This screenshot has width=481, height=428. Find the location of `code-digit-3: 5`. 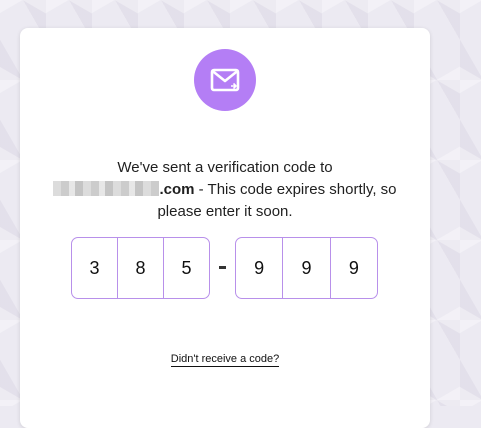

code-digit-3: 5 is located at coordinates (186, 268).